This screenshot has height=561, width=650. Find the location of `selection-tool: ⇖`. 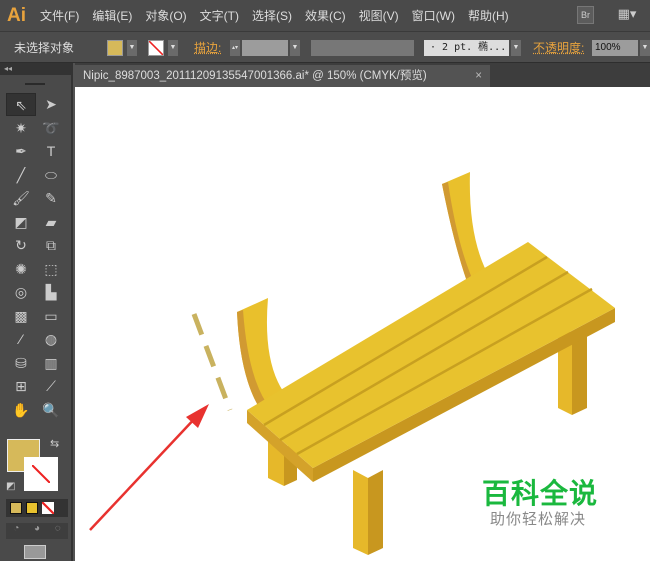

selection-tool: ⇖ is located at coordinates (21, 104).